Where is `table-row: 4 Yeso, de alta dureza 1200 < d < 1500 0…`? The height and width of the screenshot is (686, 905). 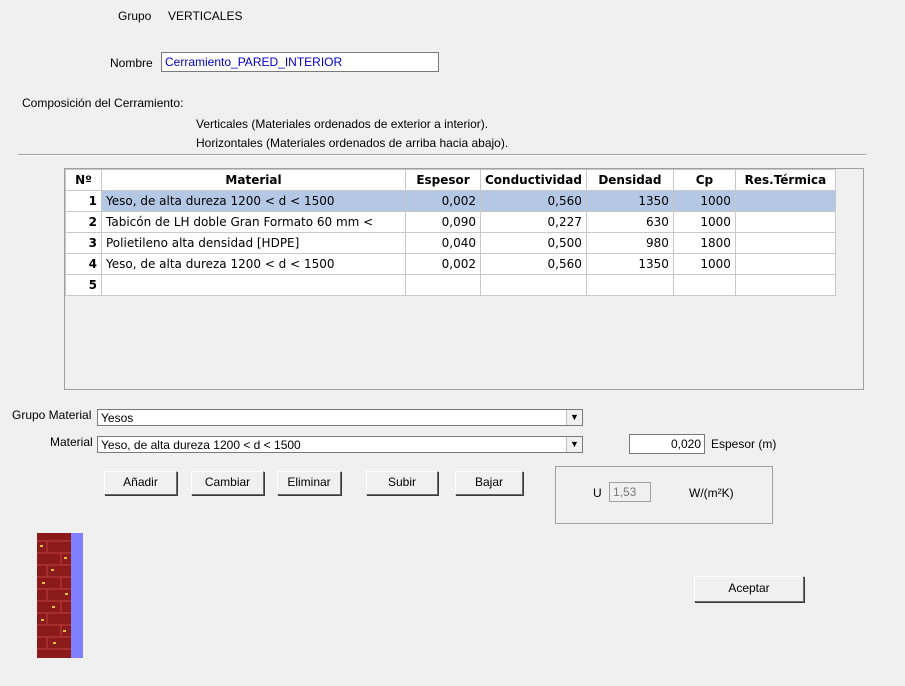
table-row: 4 Yeso, de alta dureza 1200 < d < 1500 0… is located at coordinates (450, 264).